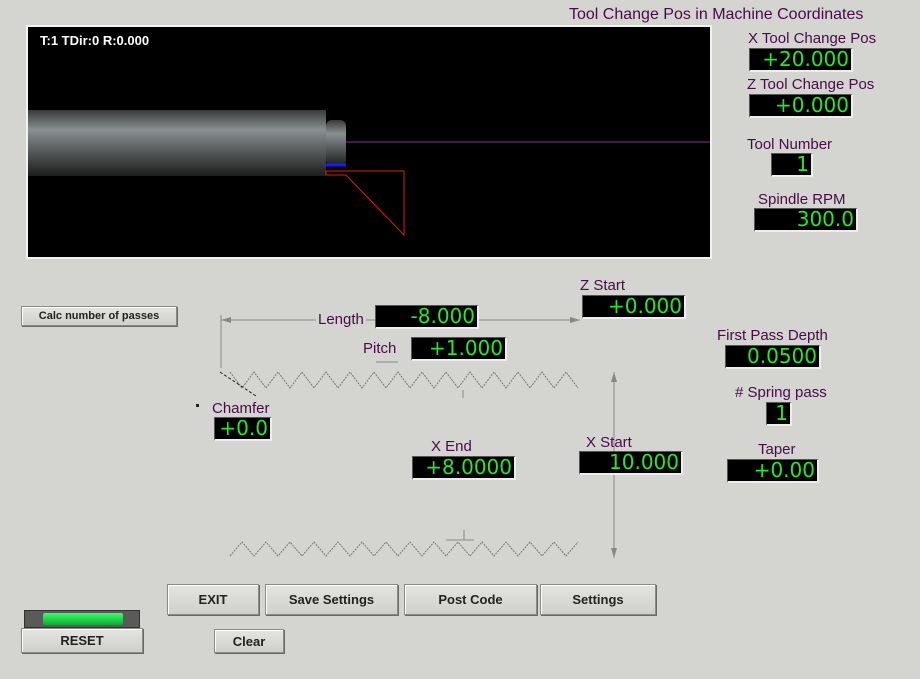 Image resolution: width=920 pixels, height=679 pixels. I want to click on x-end-label: X End, so click(451, 446).